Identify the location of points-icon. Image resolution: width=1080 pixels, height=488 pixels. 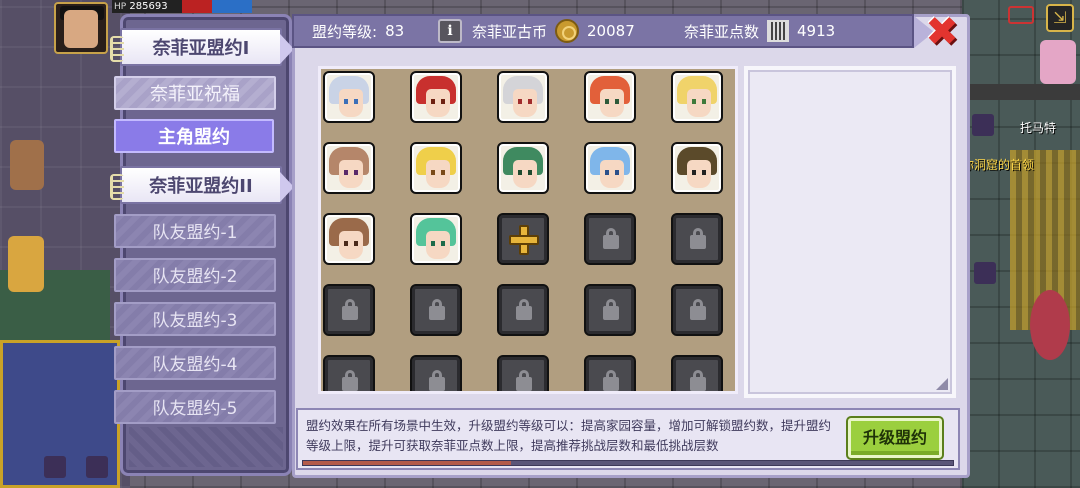
(778, 31).